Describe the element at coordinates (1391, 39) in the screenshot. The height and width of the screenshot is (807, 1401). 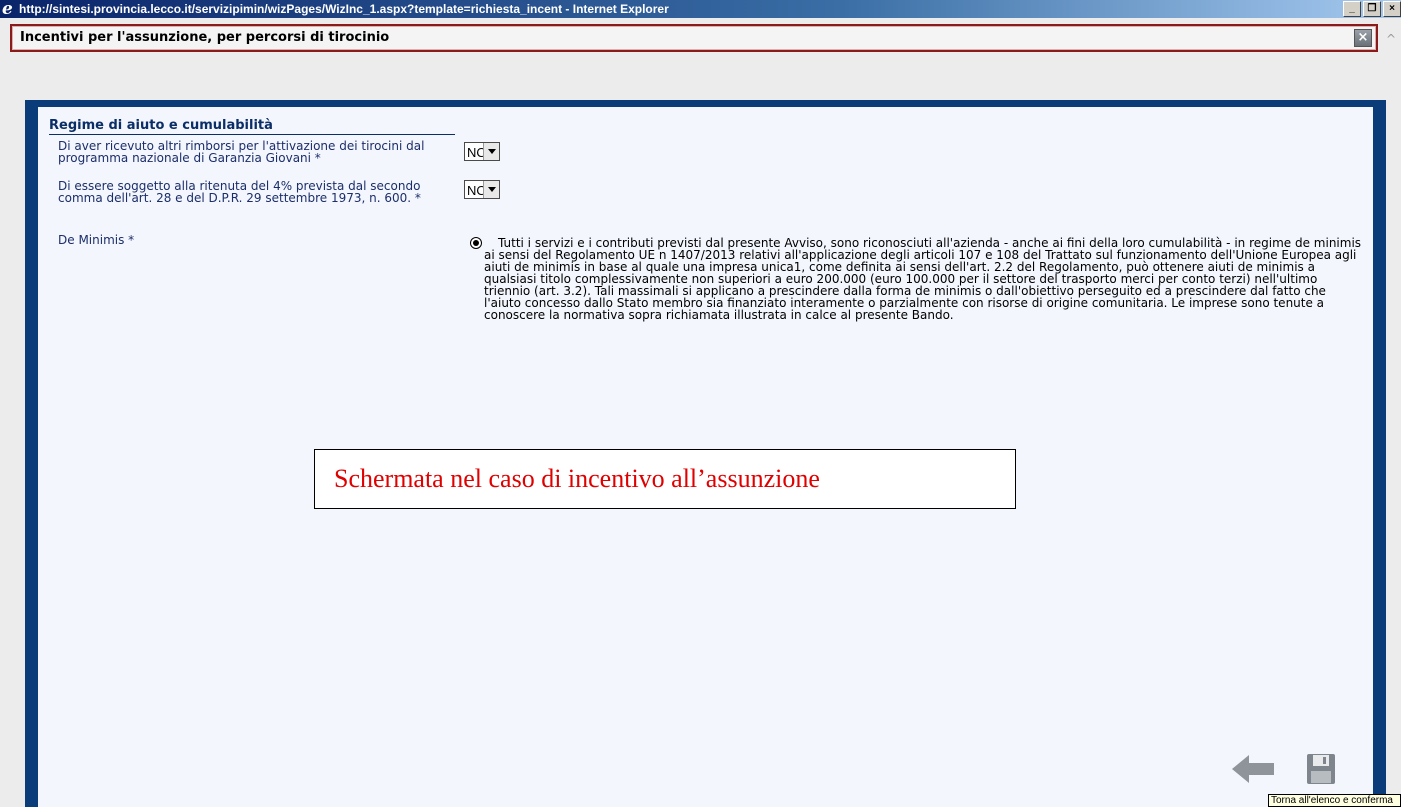
I see `scroll-up-arrow-icon: ^` at that location.